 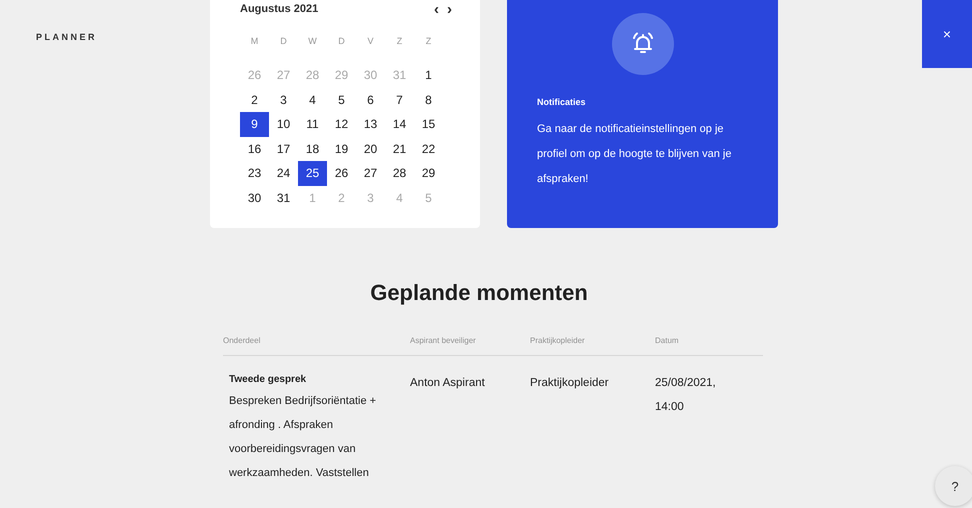 I want to click on calendar-day: 2, so click(x=254, y=100).